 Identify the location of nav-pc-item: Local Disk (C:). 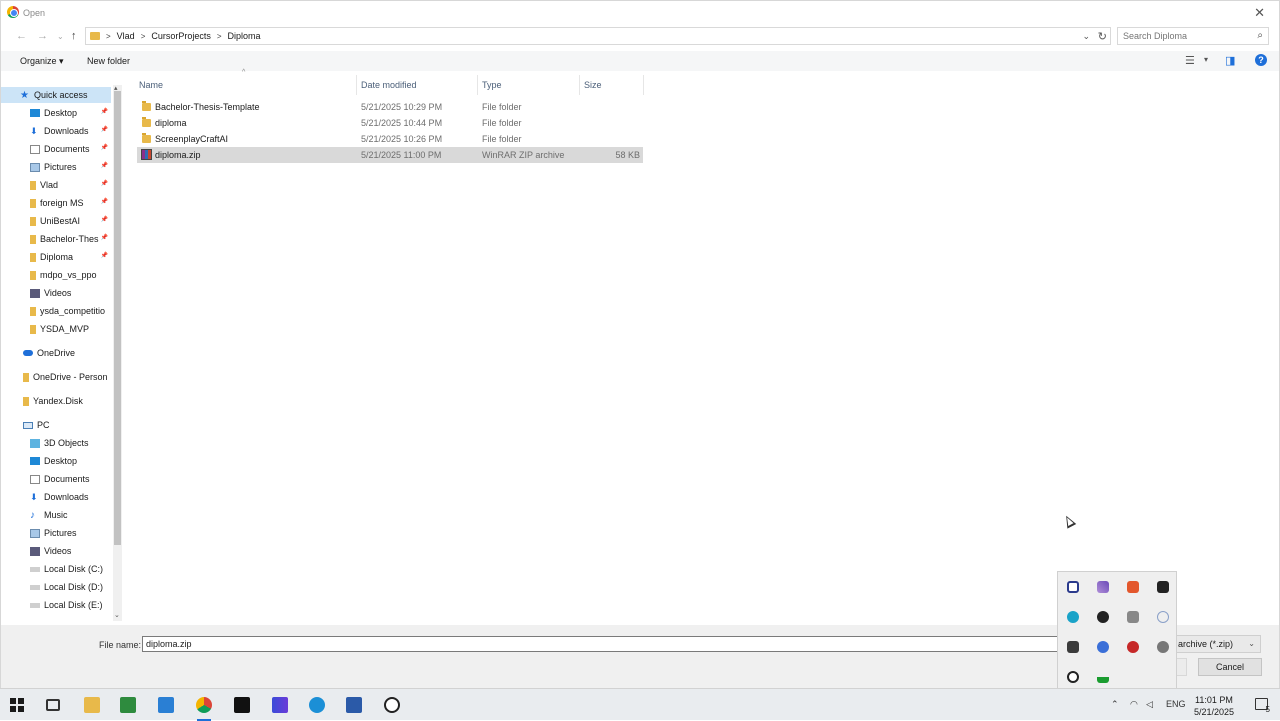
(70, 569).